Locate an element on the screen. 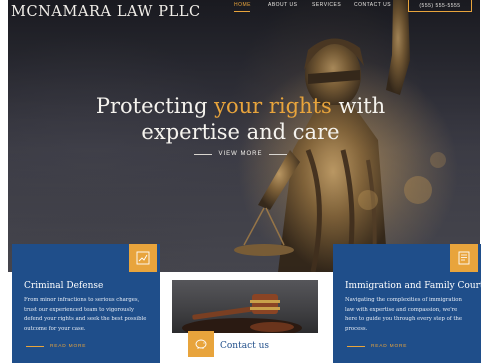 This screenshot has width=481, height=363. gavel-image is located at coordinates (245, 306).